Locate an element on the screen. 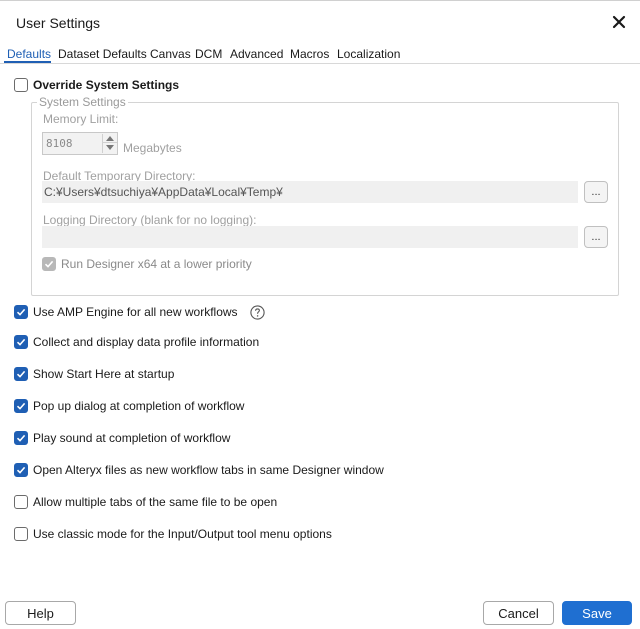 The height and width of the screenshot is (629, 640). option-start-here-checkbox is located at coordinates (21, 374).